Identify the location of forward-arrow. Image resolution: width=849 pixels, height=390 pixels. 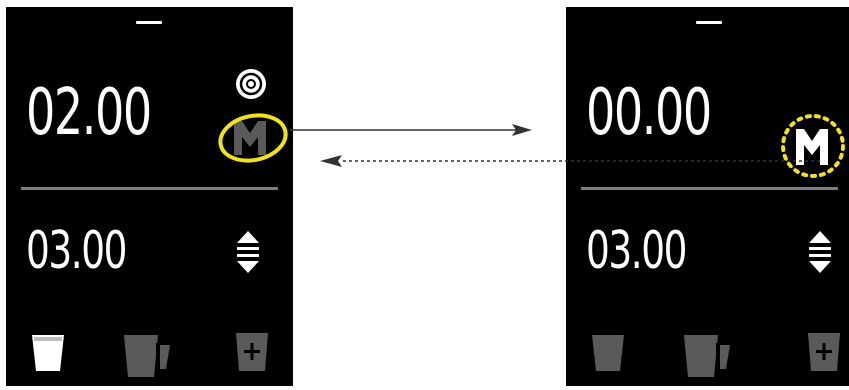
(411, 130).